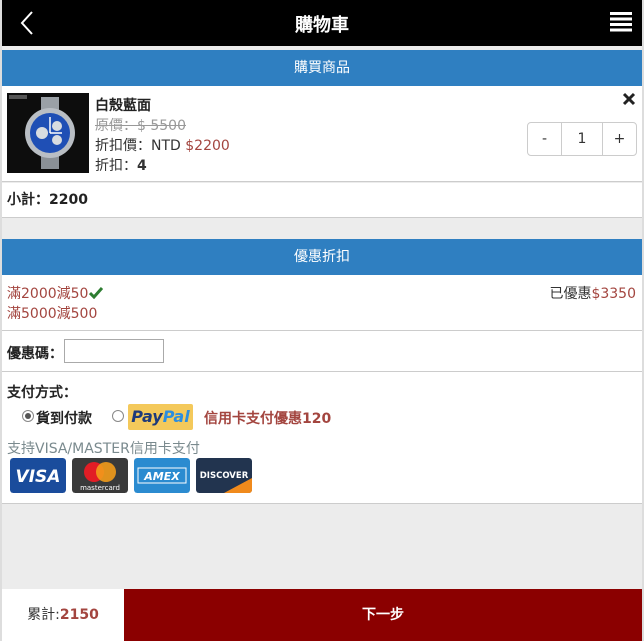 The width and height of the screenshot is (644, 641). I want to click on cart-item: 白殼藍面 原價：$ 5500 折扣價：NTD $2200 折扣：4 - 1 +, so click(322, 134).